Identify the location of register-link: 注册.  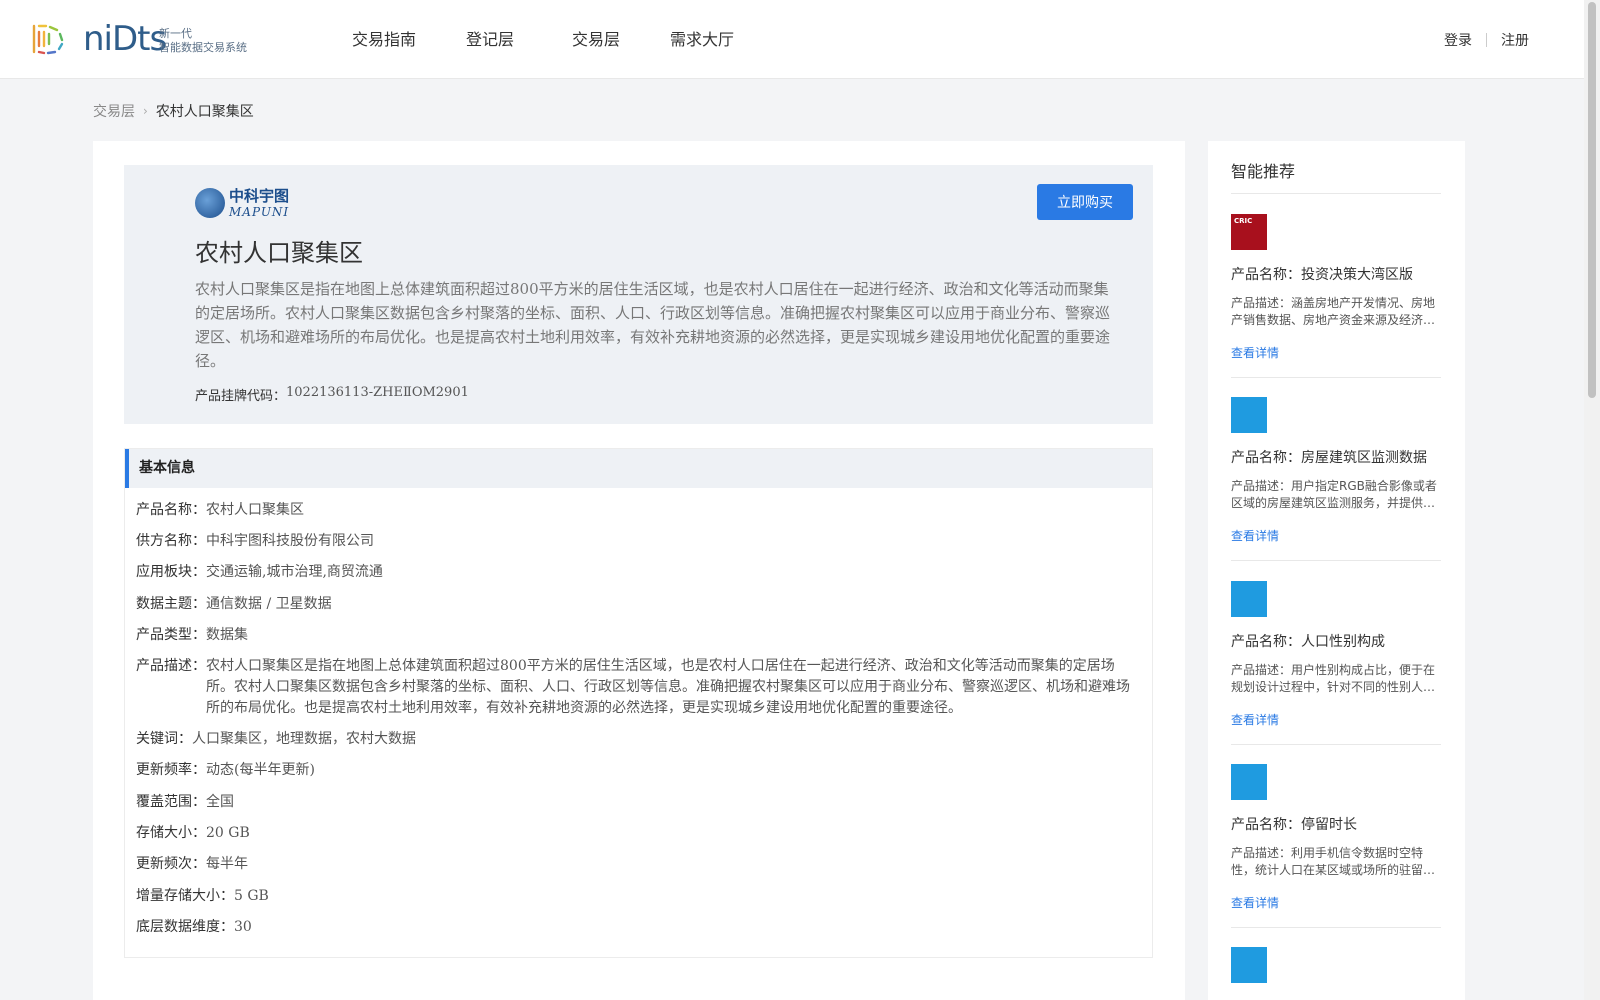
(1515, 40).